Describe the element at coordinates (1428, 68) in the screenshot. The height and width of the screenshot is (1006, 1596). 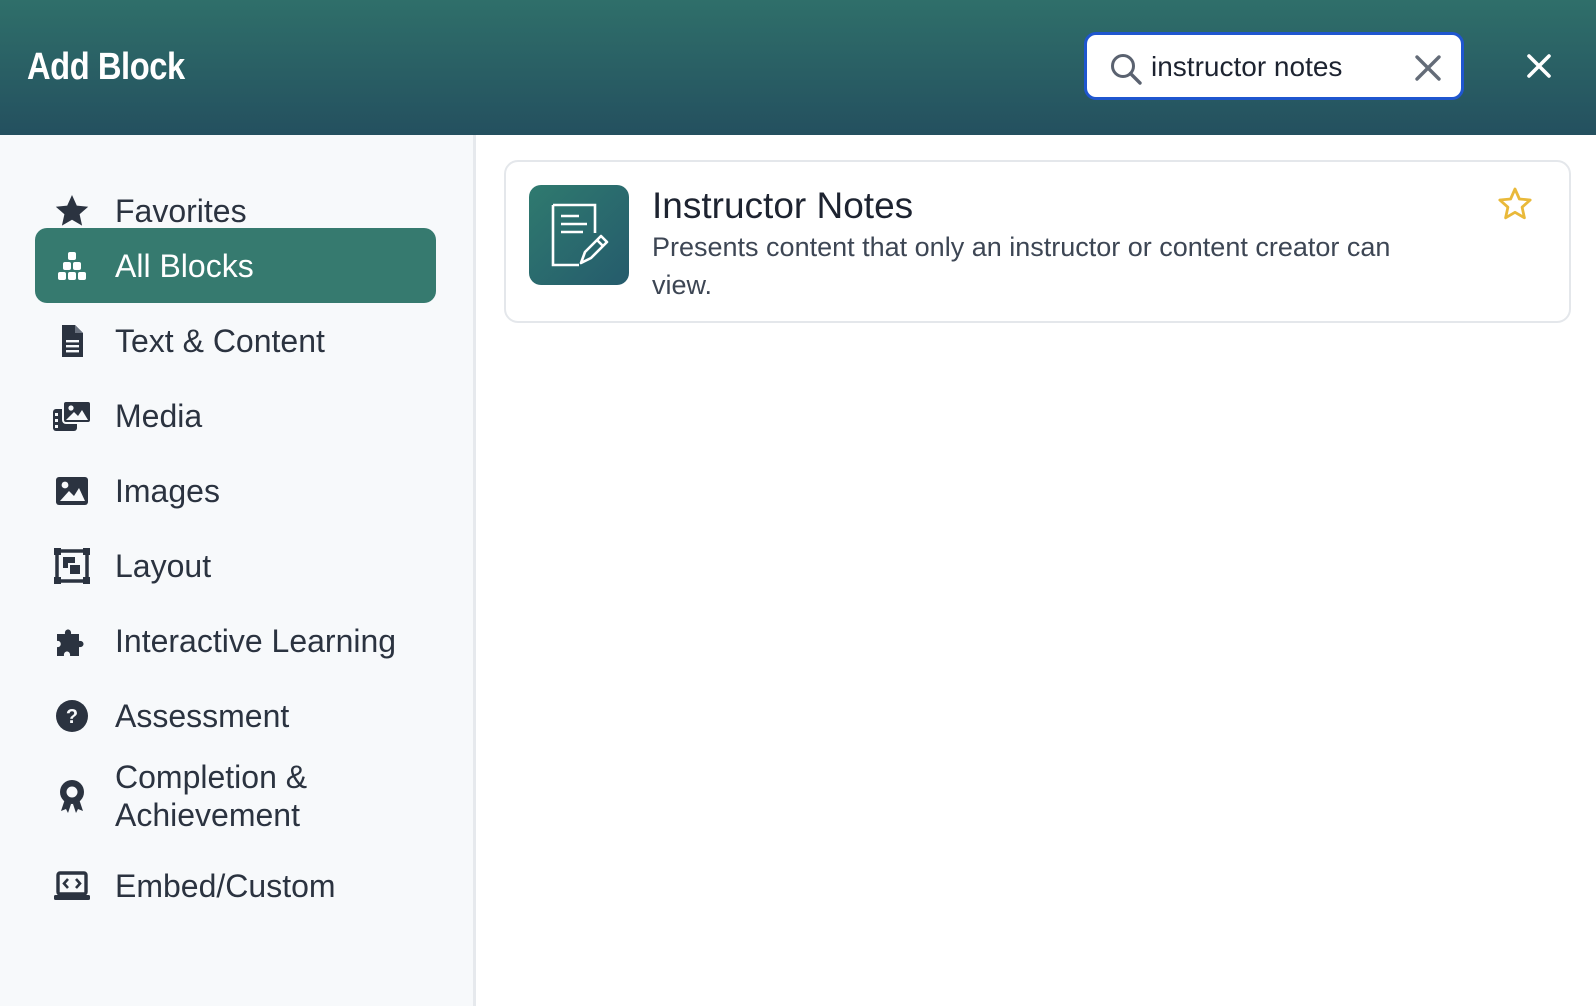
I see `clear-search-icon` at that location.